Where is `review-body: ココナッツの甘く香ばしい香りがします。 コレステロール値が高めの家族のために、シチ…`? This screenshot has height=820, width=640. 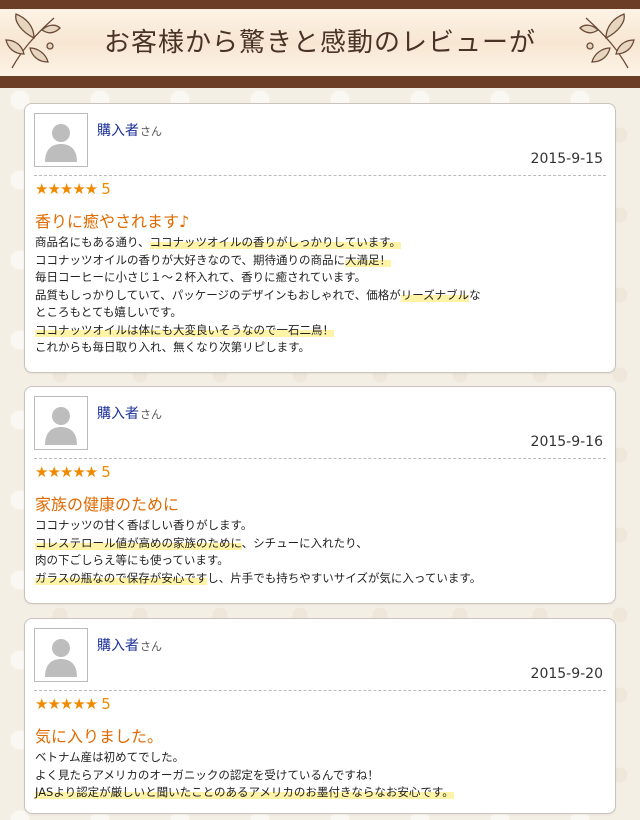
review-body: ココナッツの甘く香ばしい香りがします。 コレステロール値が高めの家族のために、シチ… is located at coordinates (320, 552).